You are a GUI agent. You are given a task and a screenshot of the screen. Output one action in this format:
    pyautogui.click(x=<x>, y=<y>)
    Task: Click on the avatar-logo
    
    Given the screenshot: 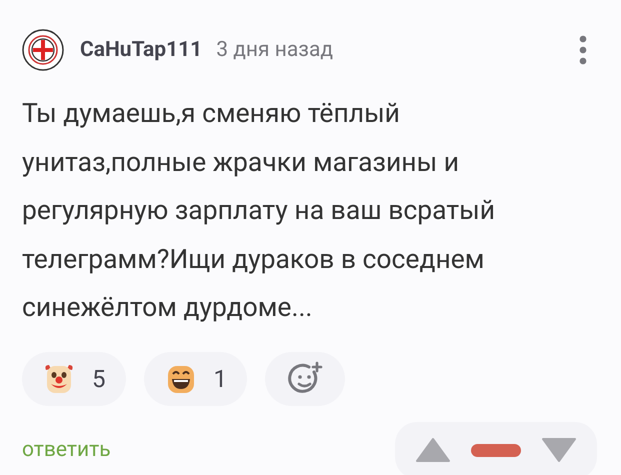 What is the action you would take?
    pyautogui.click(x=43, y=50)
    